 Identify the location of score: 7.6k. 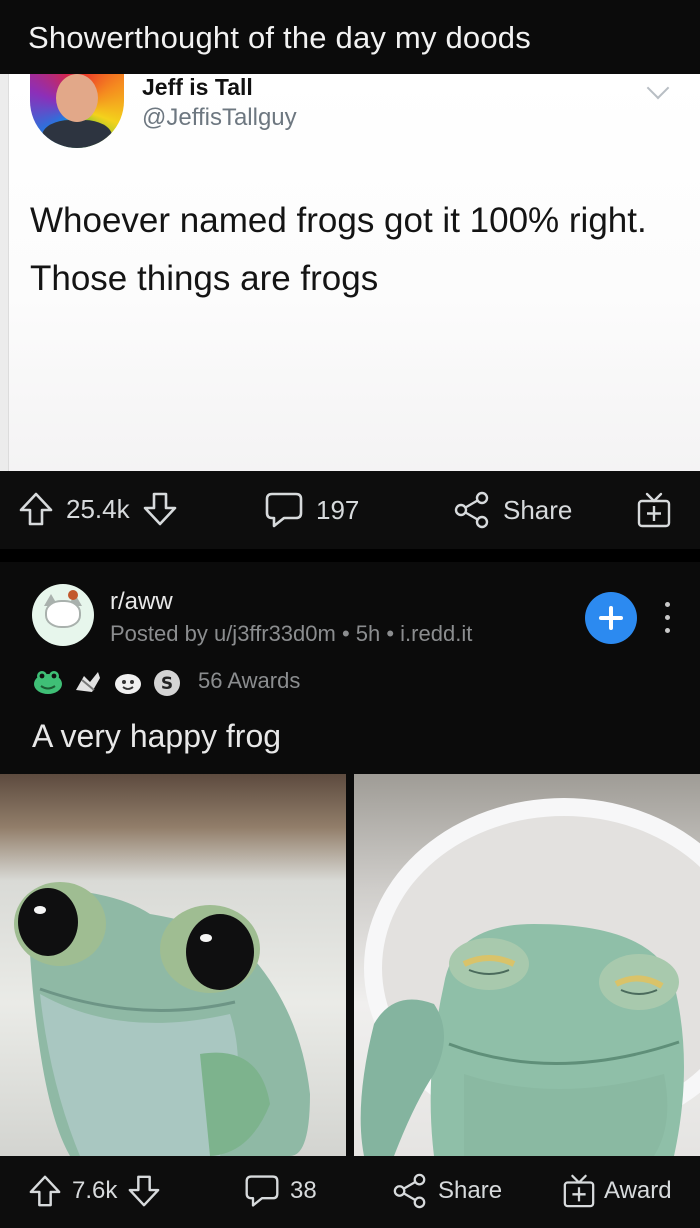
(95, 1190).